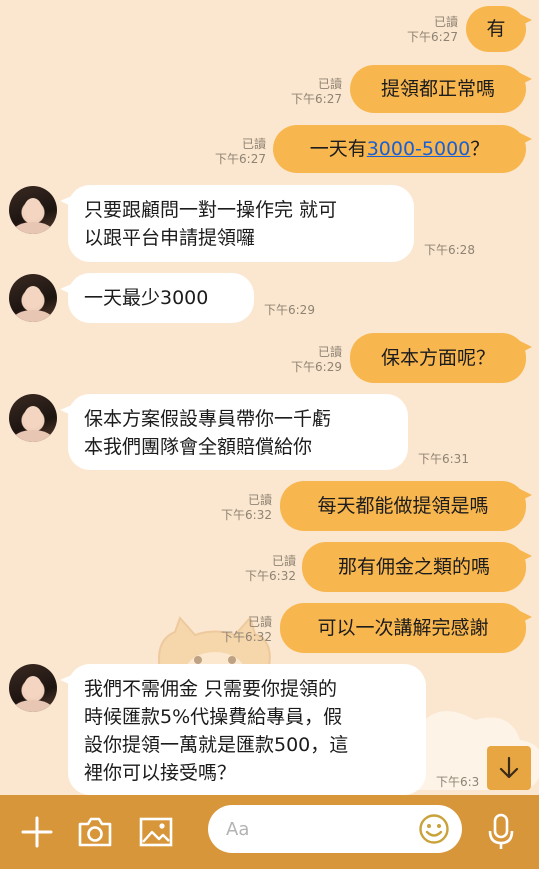  I want to click on message-bubble: 那有佣金之類的嗎, so click(417, 567).